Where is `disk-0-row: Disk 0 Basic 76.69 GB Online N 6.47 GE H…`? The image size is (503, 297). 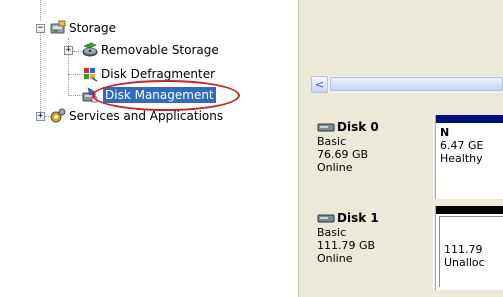 disk-0-row: Disk 0 Basic 76.69 GB Online N 6.47 GE H… is located at coordinates (404, 157).